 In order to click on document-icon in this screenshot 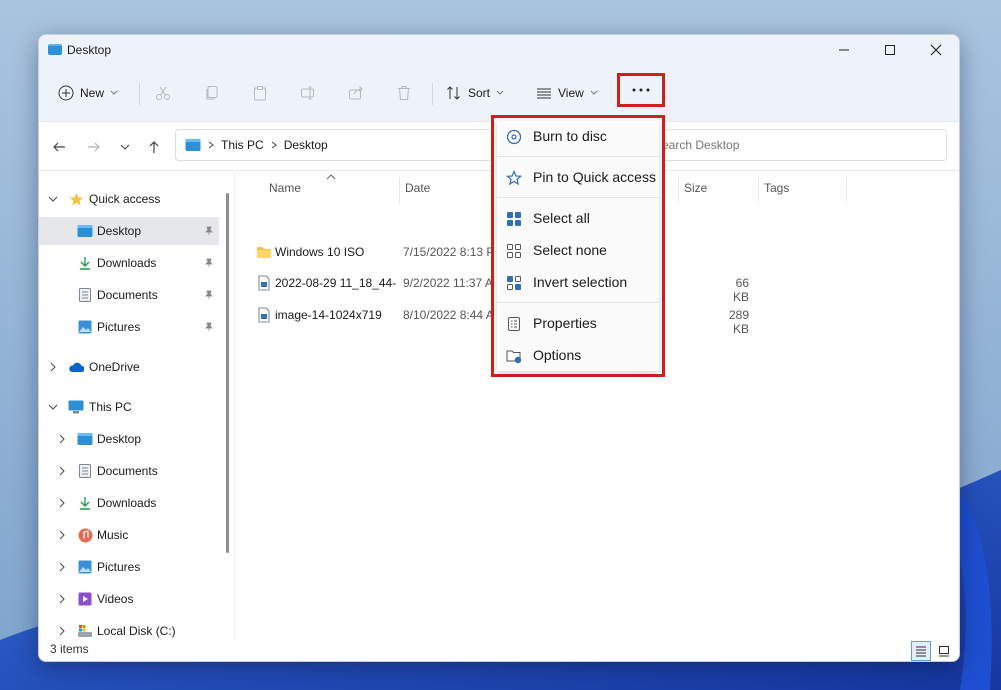, I will do `click(85, 295)`.